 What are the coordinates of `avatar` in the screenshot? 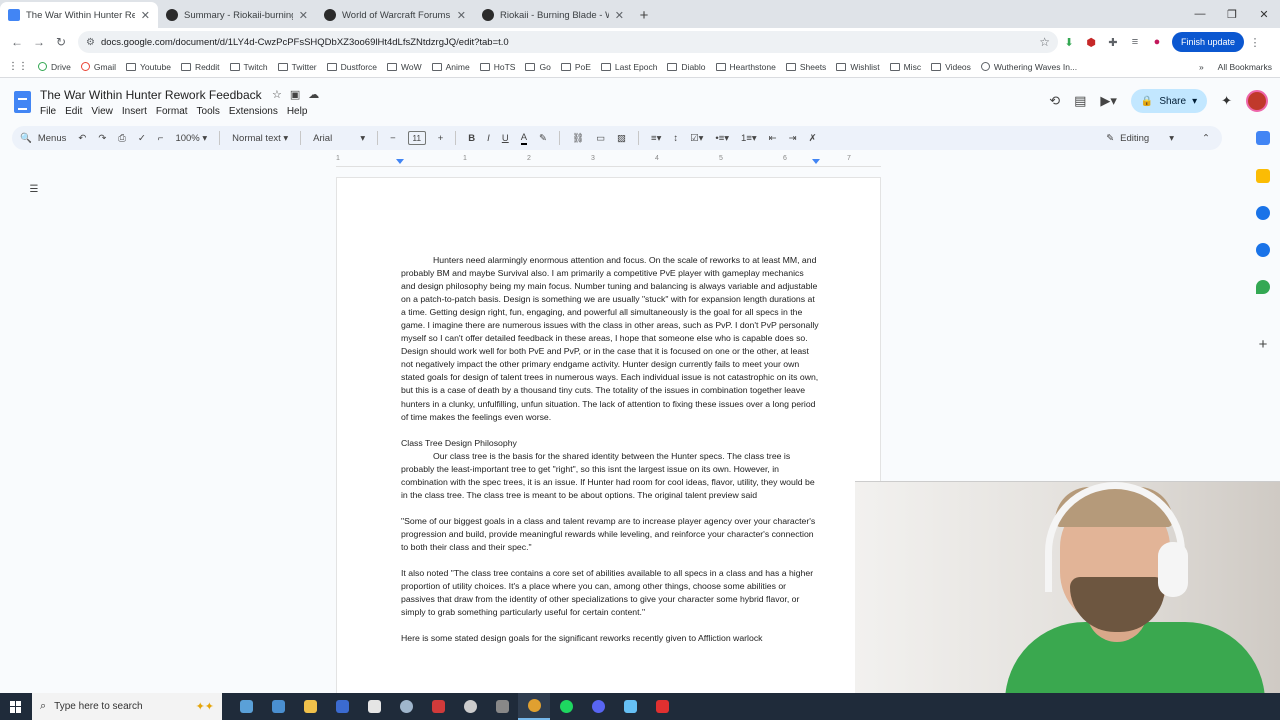 It's located at (1257, 101).